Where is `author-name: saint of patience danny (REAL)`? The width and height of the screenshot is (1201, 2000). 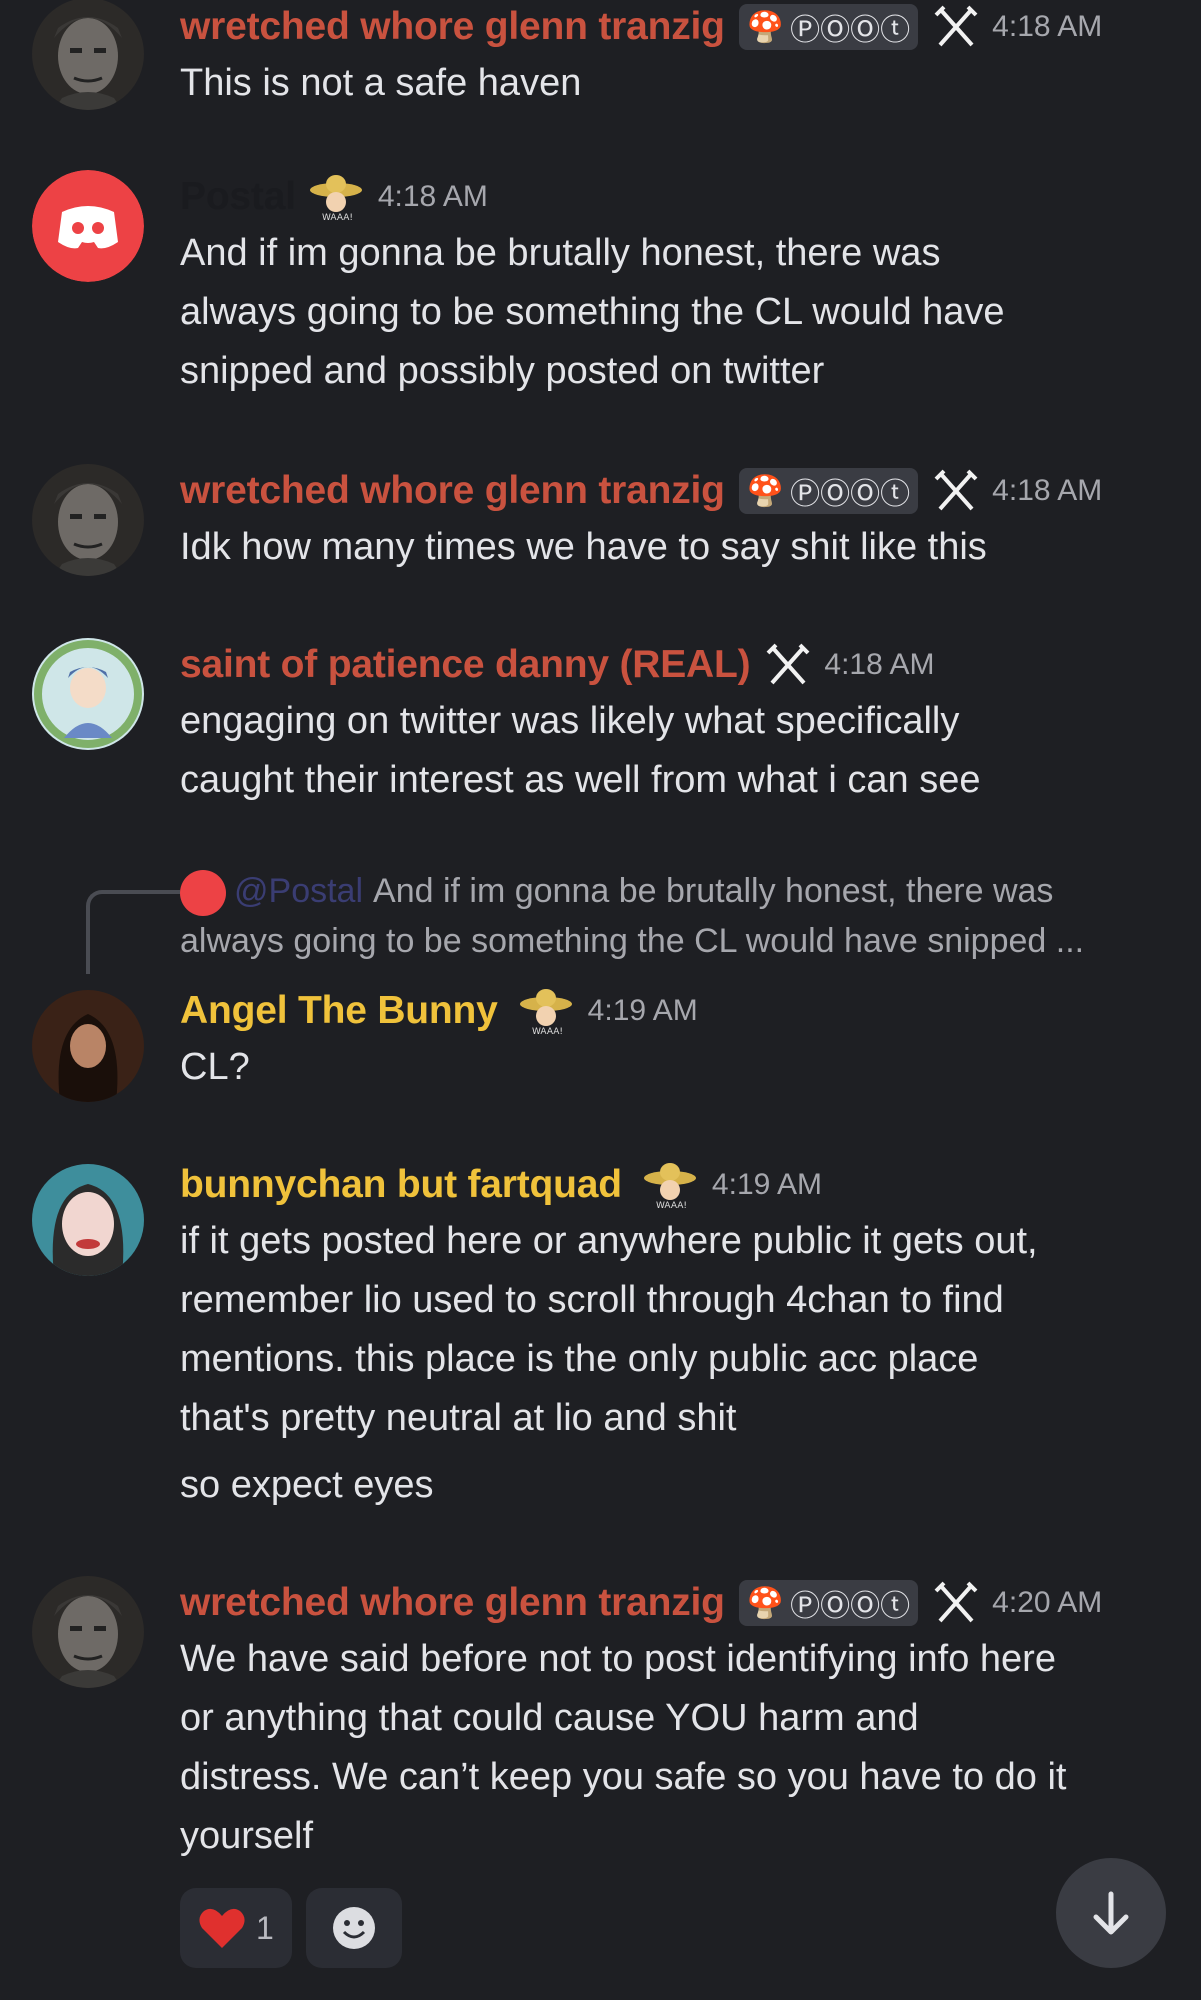
author-name: saint of patience danny (REAL) is located at coordinates (465, 665).